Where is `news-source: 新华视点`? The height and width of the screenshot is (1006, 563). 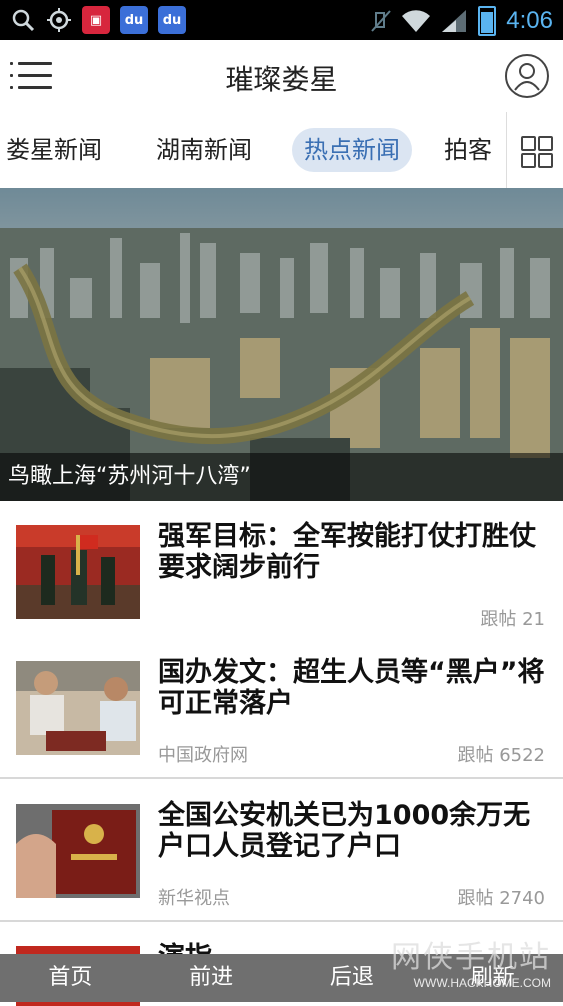 news-source: 新华视点 is located at coordinates (194, 898).